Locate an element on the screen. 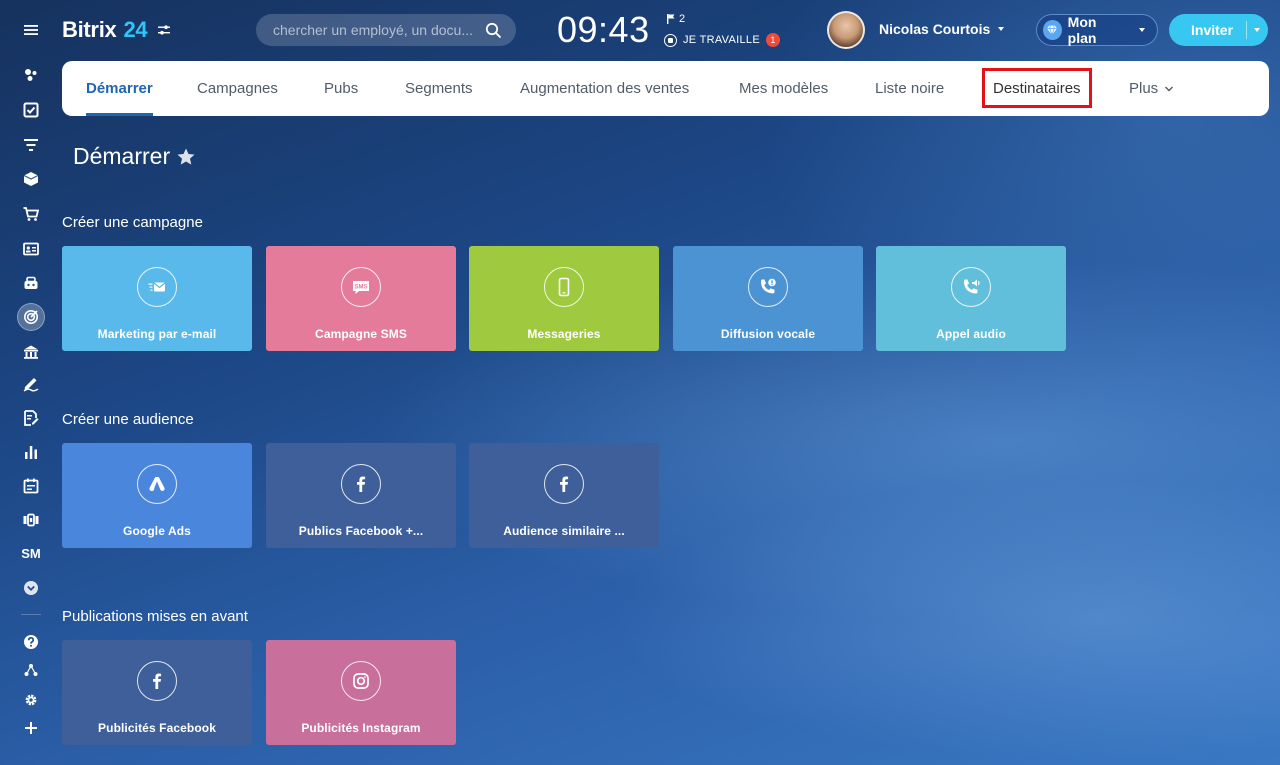 This screenshot has width=1280, height=765. chart-icon is located at coordinates (31, 452).